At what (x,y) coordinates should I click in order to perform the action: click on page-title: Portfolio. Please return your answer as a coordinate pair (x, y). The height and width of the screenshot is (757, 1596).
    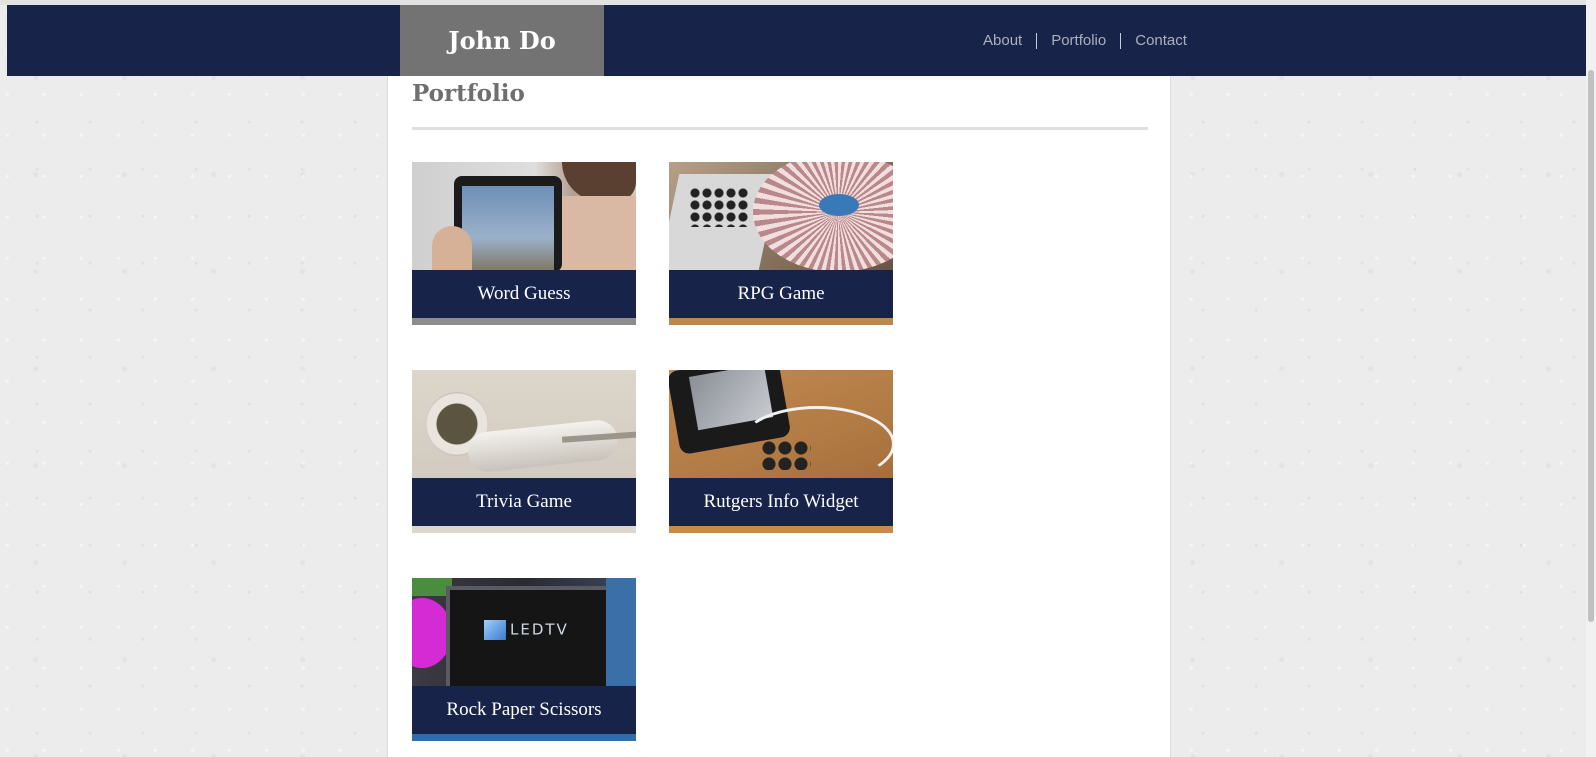
    Looking at the image, I should click on (468, 93).